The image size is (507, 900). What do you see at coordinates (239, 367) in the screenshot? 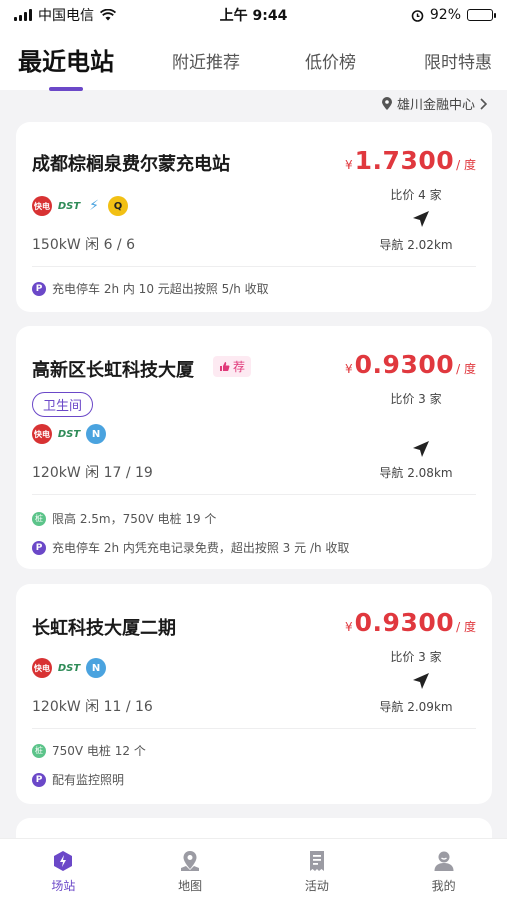
I see `recommend-label: 荐` at bounding box center [239, 367].